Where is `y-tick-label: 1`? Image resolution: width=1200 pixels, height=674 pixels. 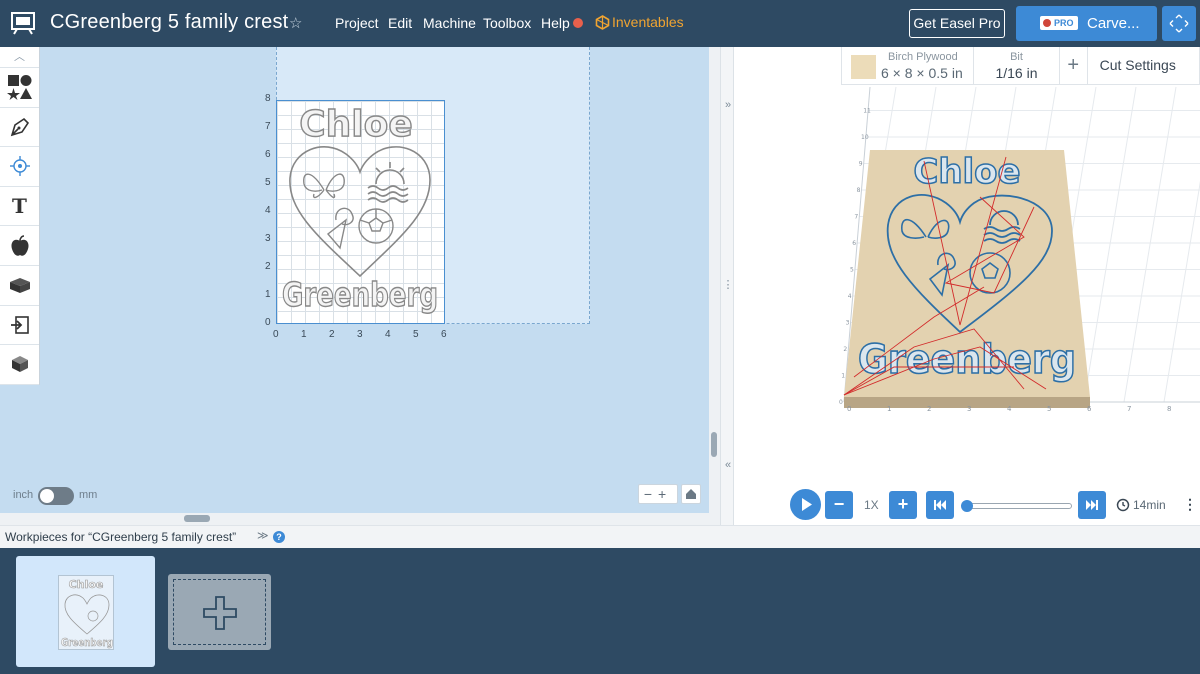 y-tick-label: 1 is located at coordinates (268, 294).